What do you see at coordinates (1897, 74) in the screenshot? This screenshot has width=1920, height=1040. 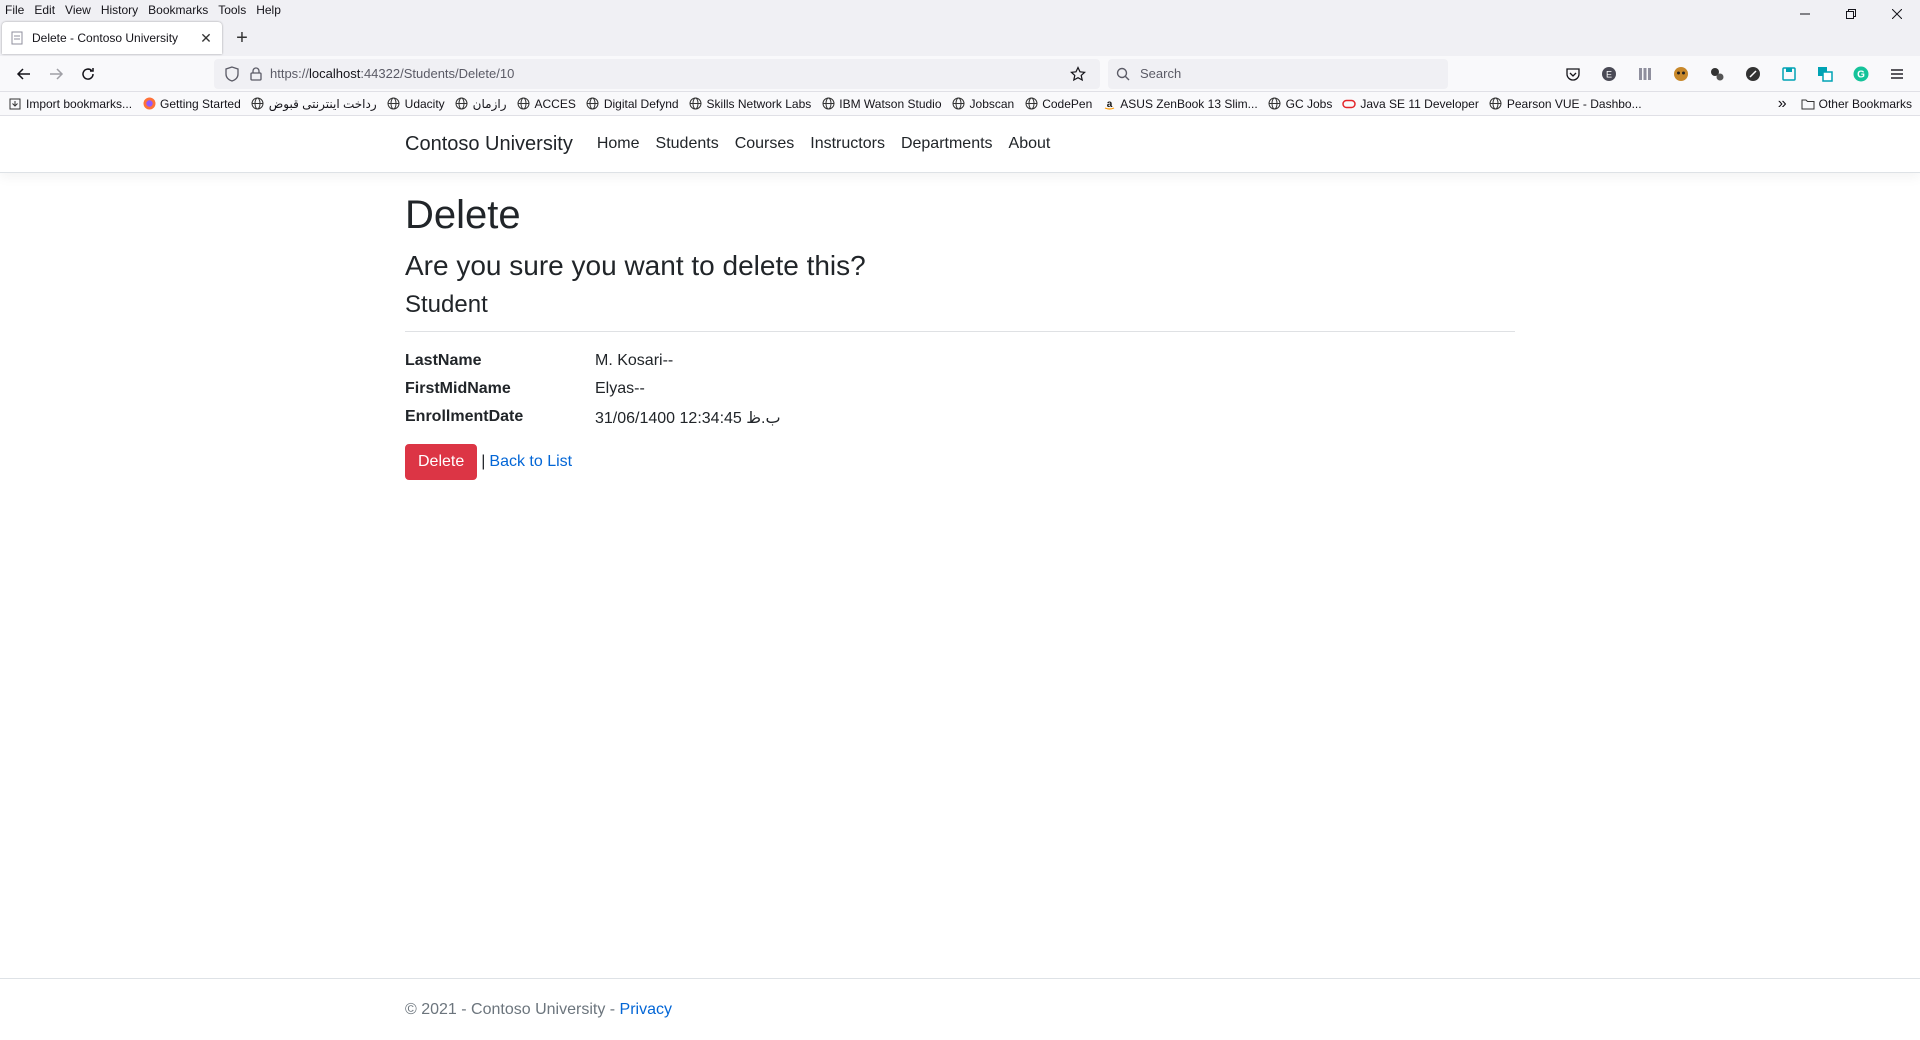 I see `hamburger-menu-icon` at bounding box center [1897, 74].